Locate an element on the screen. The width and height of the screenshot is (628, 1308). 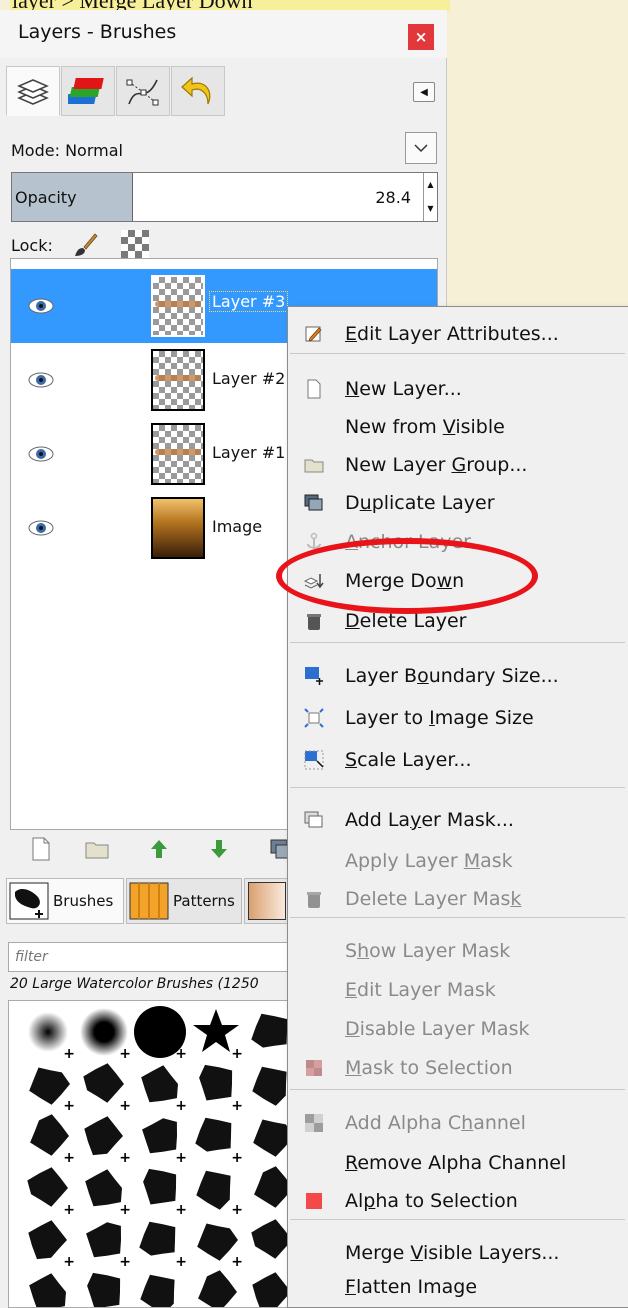
opacity-spinner: ▲ ▼ is located at coordinates (430, 197).